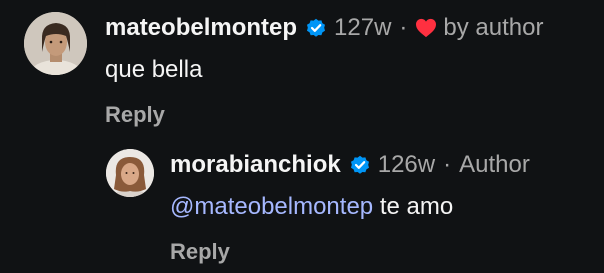  I want to click on username: mateobelmontep, so click(201, 28).